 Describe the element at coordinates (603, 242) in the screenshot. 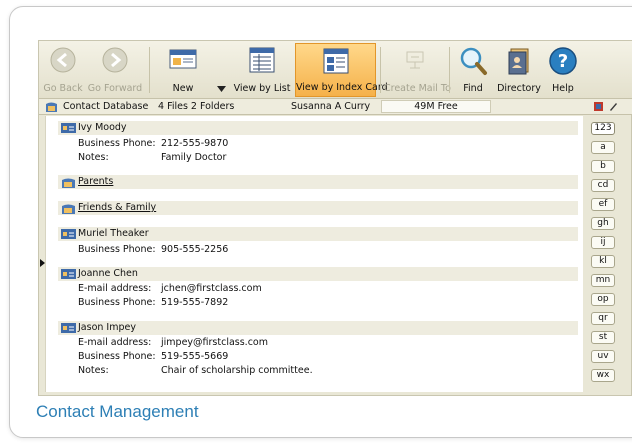

I see `index-tab-ij: ij` at that location.